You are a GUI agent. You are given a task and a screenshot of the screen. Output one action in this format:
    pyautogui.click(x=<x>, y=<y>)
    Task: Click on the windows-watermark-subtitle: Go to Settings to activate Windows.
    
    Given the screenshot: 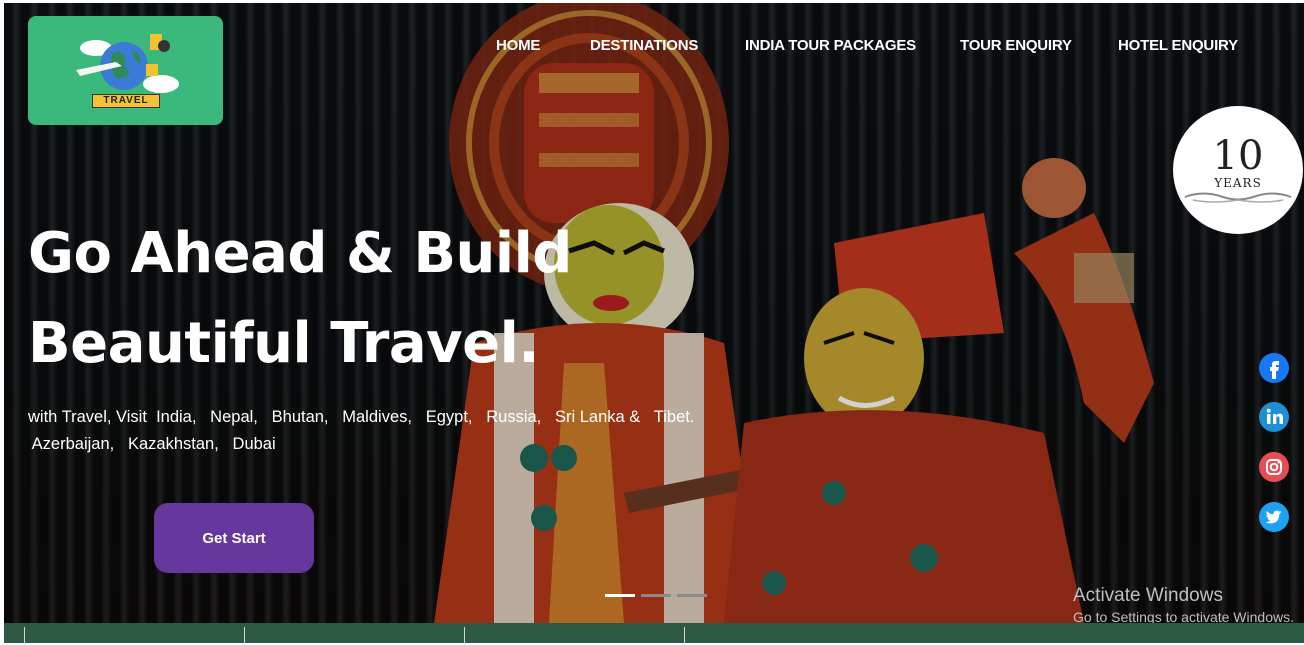 What is the action you would take?
    pyautogui.click(x=1183, y=616)
    